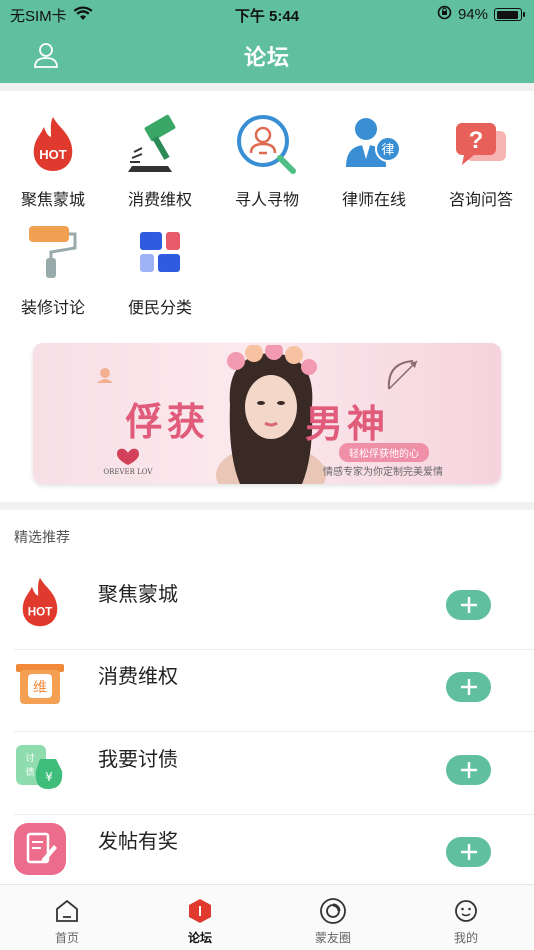  I want to click on featured-item: 讨债 ¥ 我要讨债, so click(267, 774).